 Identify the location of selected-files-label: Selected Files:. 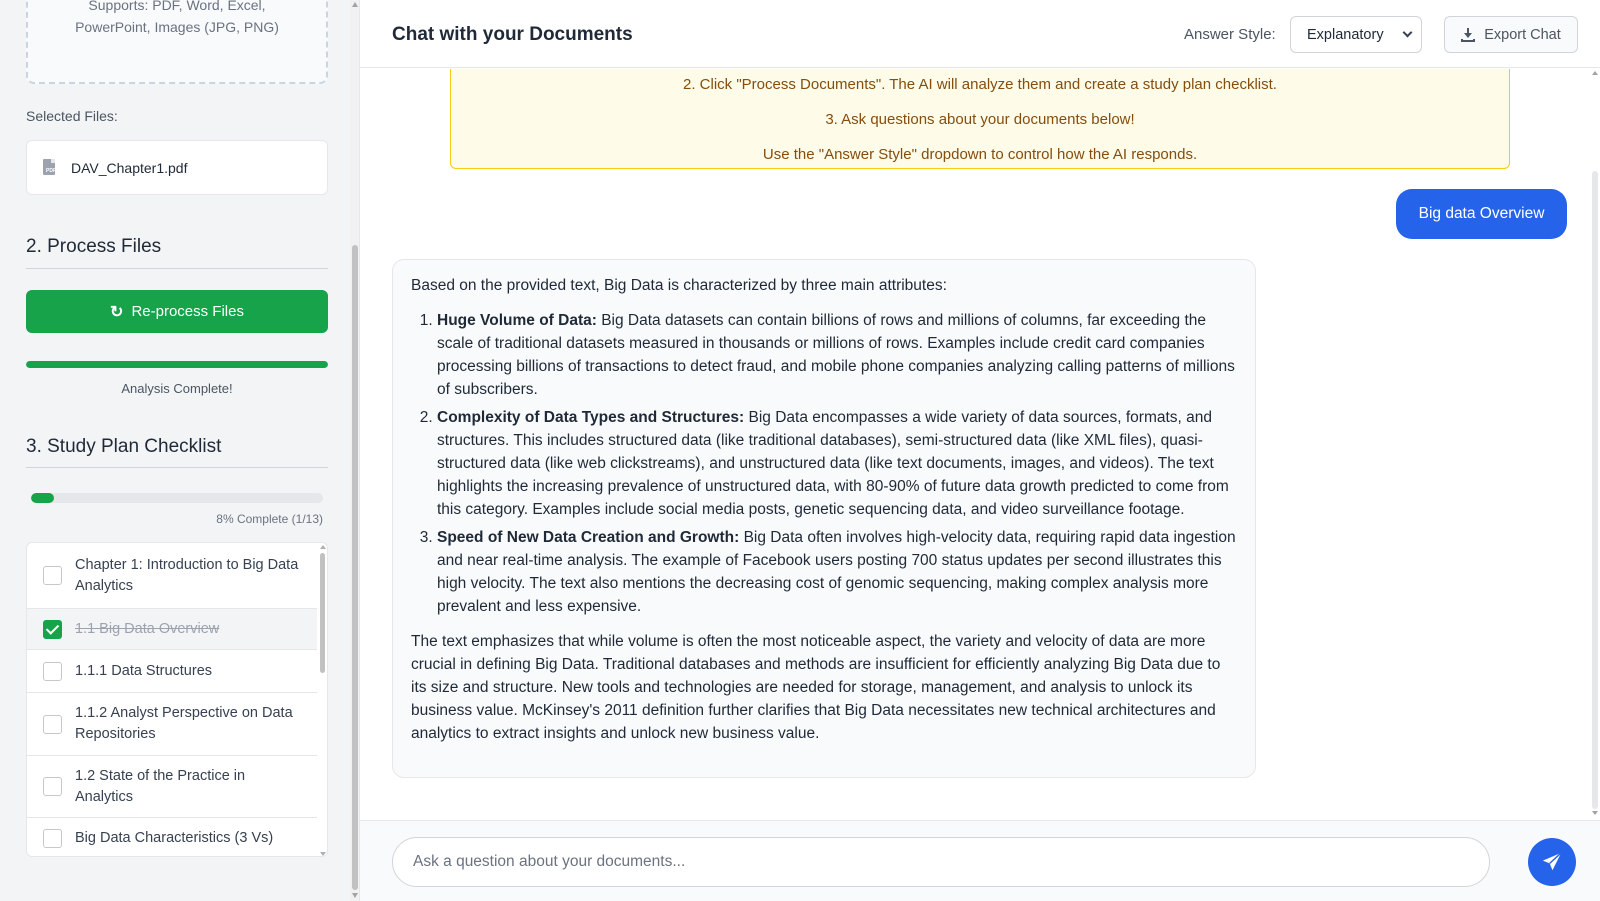
(72, 116).